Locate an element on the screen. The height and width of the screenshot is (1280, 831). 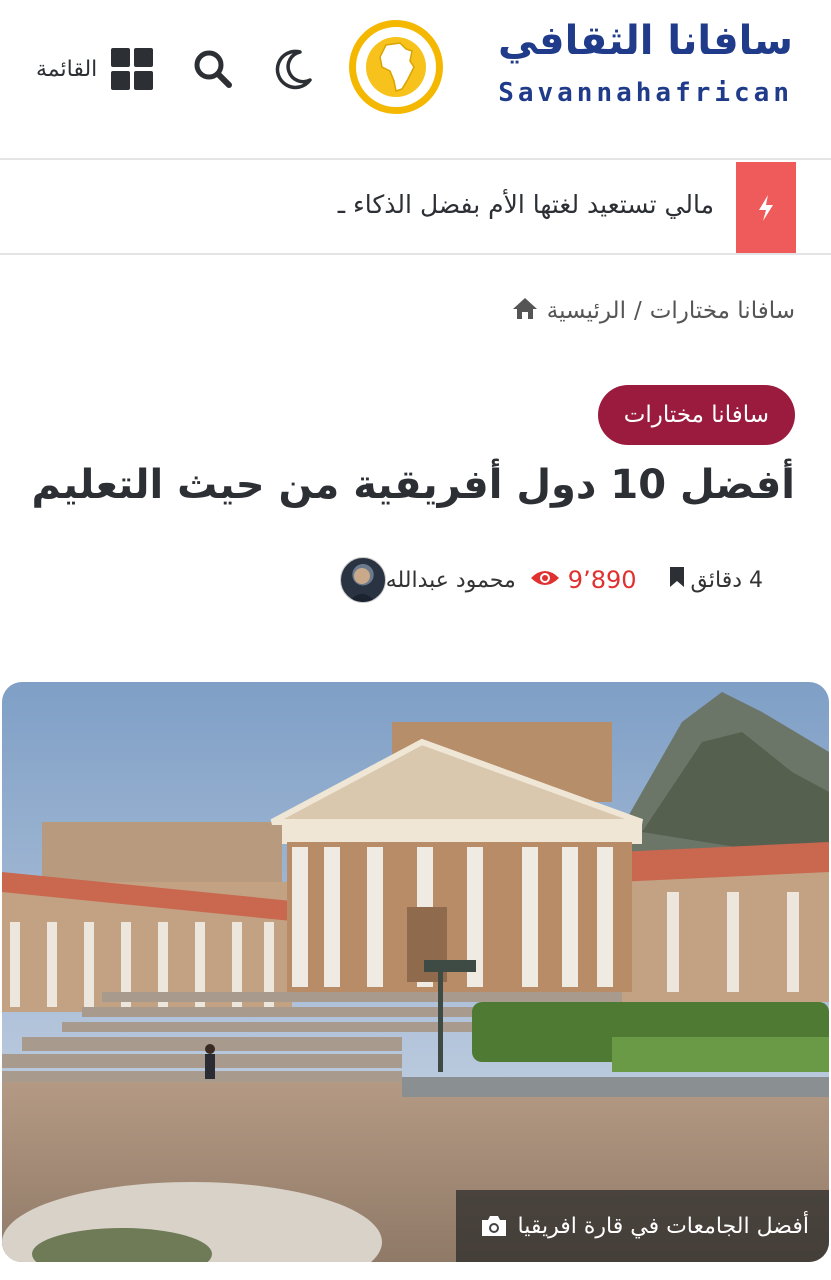
camera-icon is located at coordinates (494, 1226).